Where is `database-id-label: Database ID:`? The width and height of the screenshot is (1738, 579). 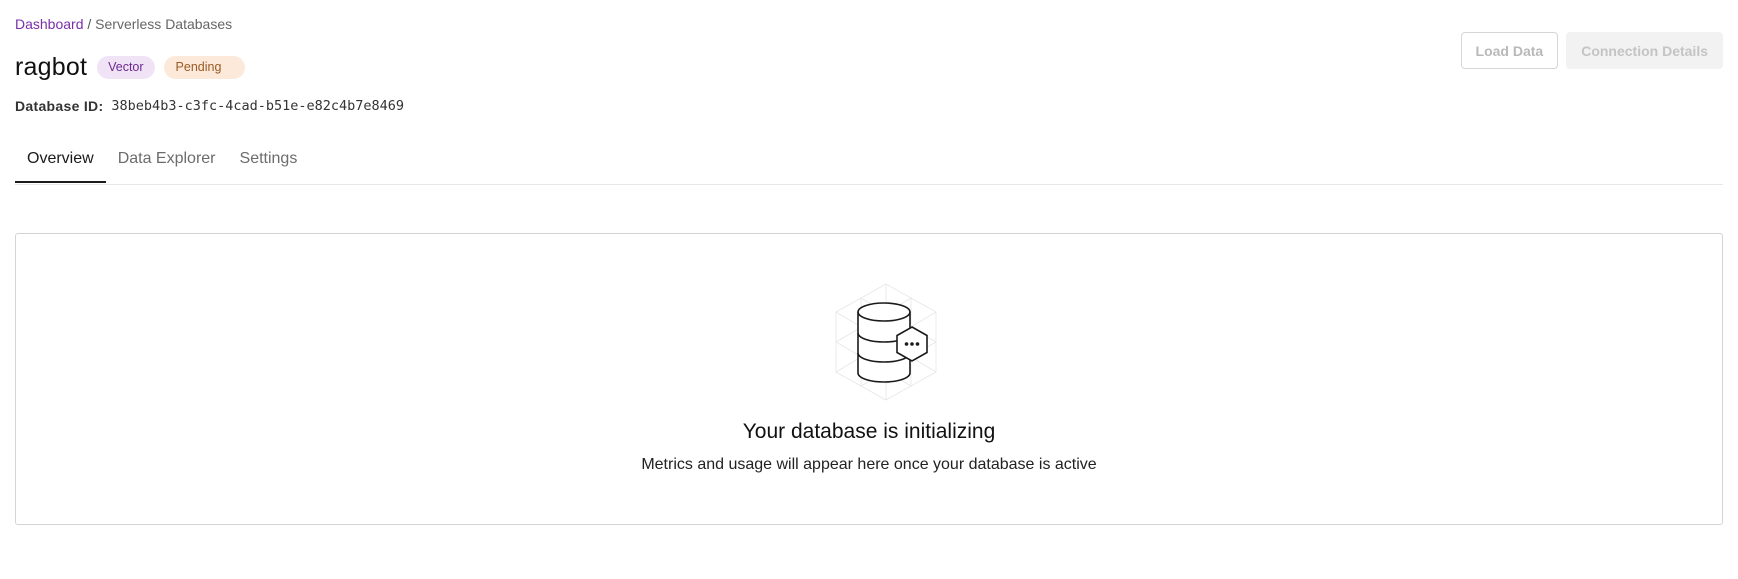
database-id-label: Database ID: is located at coordinates (59, 106).